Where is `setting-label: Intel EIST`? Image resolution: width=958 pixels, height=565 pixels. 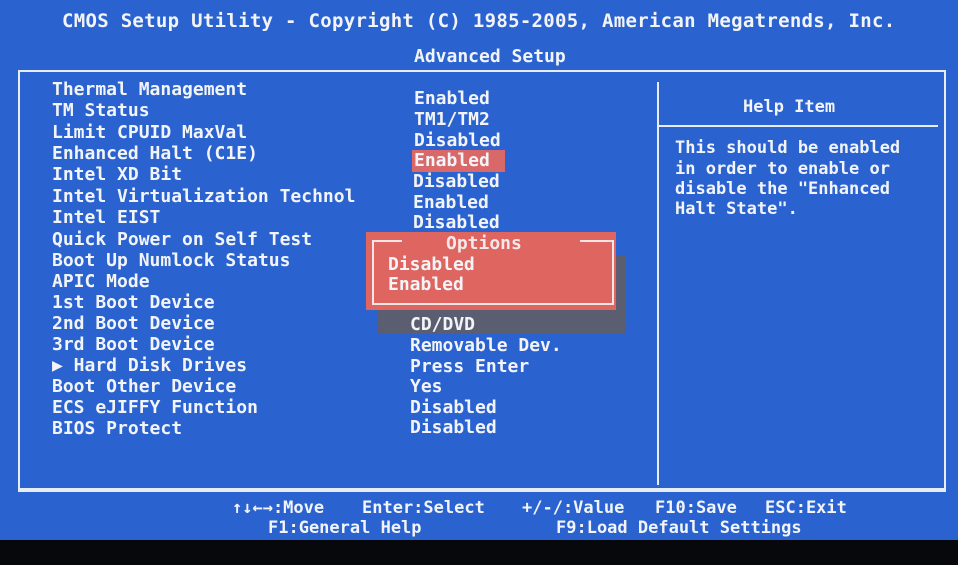
setting-label: Intel EIST is located at coordinates (106, 217).